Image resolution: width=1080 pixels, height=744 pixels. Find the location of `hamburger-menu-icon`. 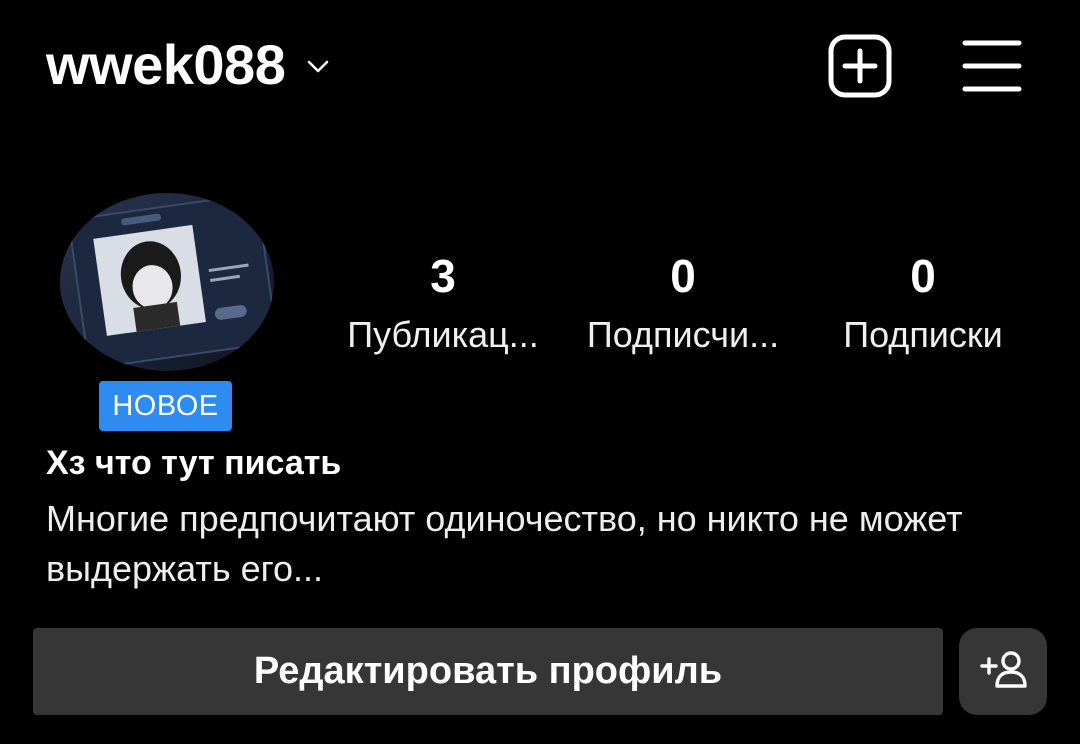

hamburger-menu-icon is located at coordinates (992, 69).